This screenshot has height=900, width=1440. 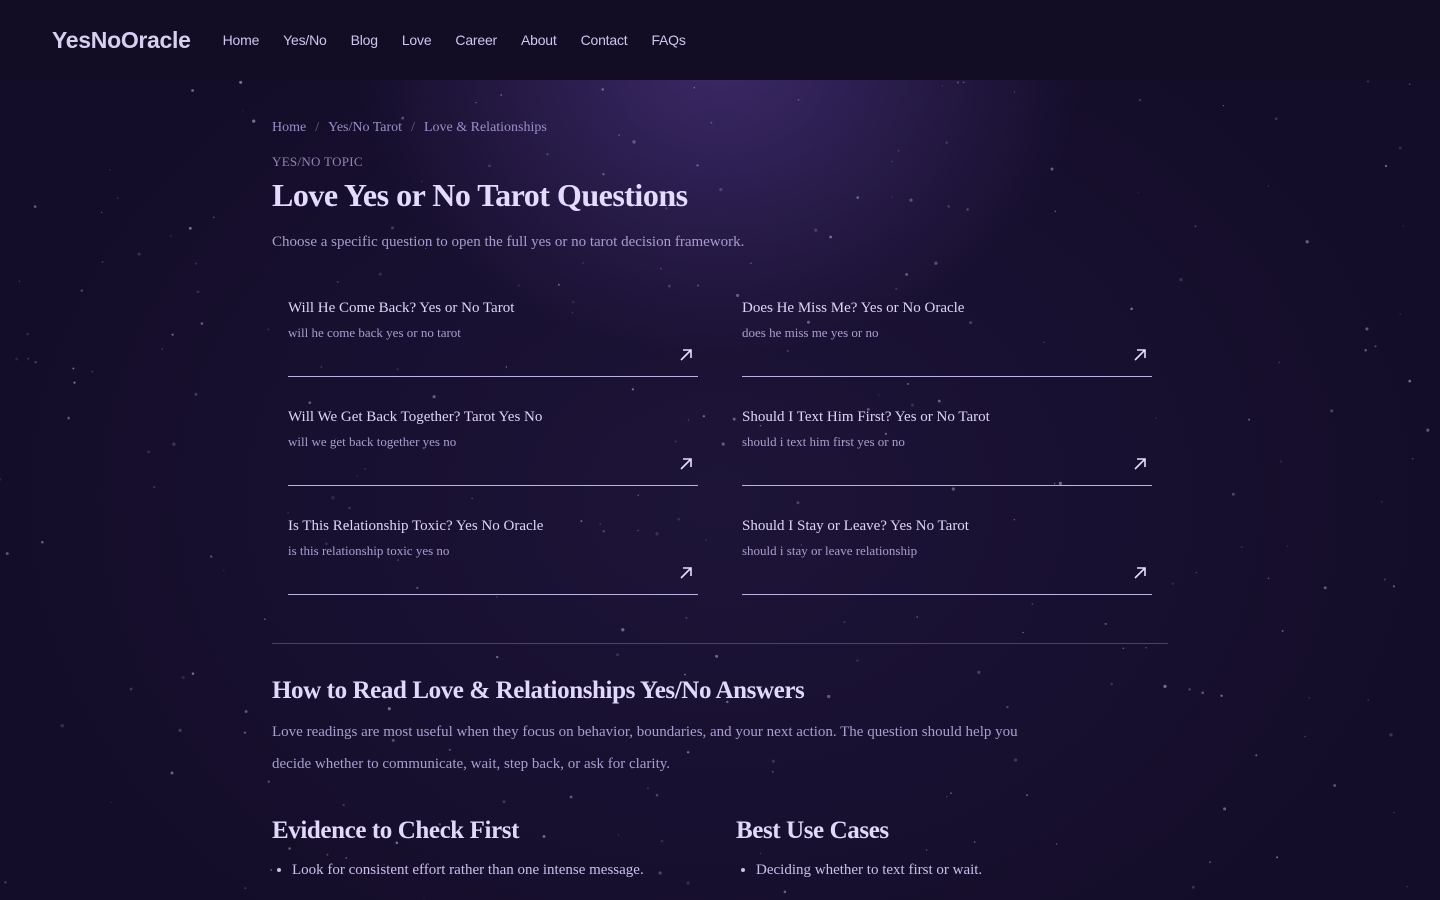 What do you see at coordinates (866, 417) in the screenshot?
I see `question-card-title: Should I Text Him First? Yes or No Tarot` at bounding box center [866, 417].